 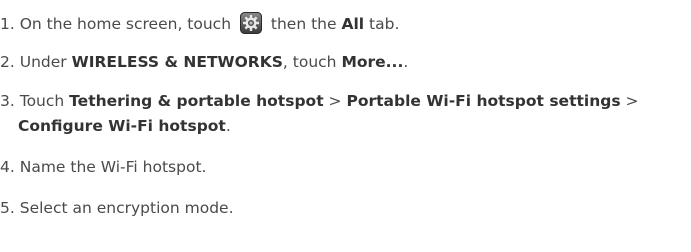 I want to click on hotspot-settings-label: Portable Wi-Fi hotspot settings, so click(x=483, y=101).